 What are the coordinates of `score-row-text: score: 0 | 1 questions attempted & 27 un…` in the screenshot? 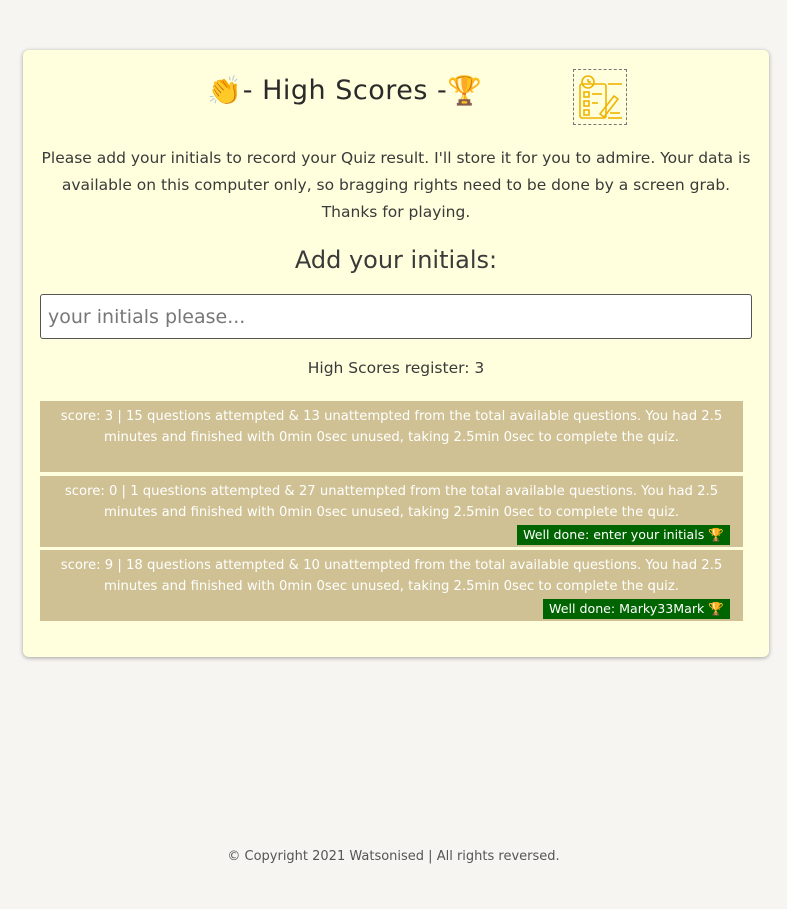 It's located at (391, 502).